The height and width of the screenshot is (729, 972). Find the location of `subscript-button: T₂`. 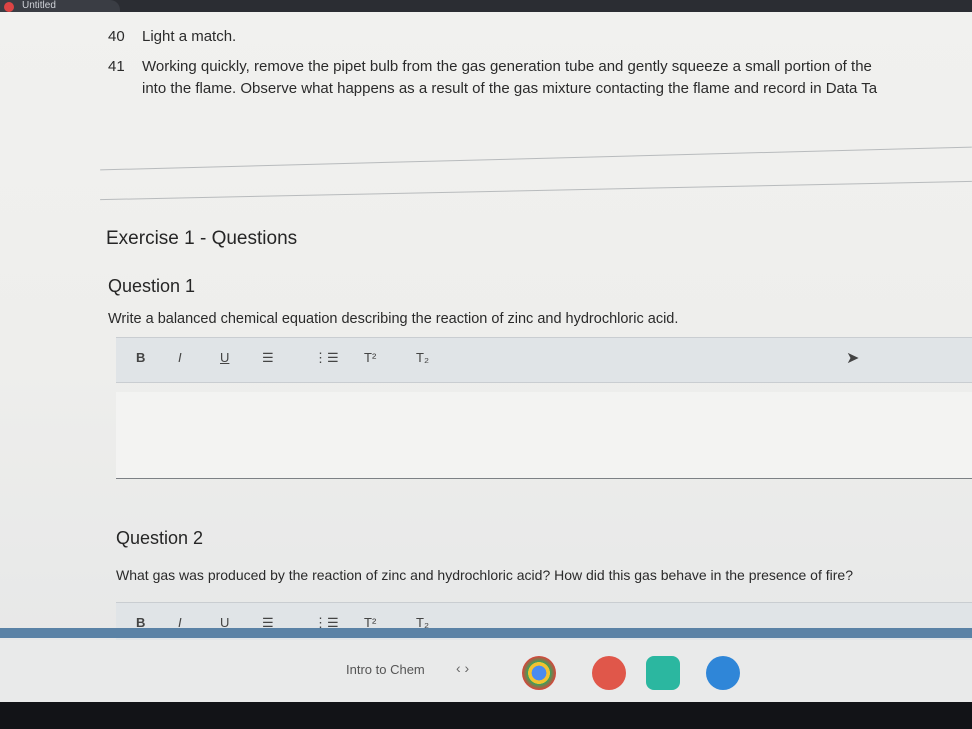

subscript-button: T₂ is located at coordinates (422, 357).